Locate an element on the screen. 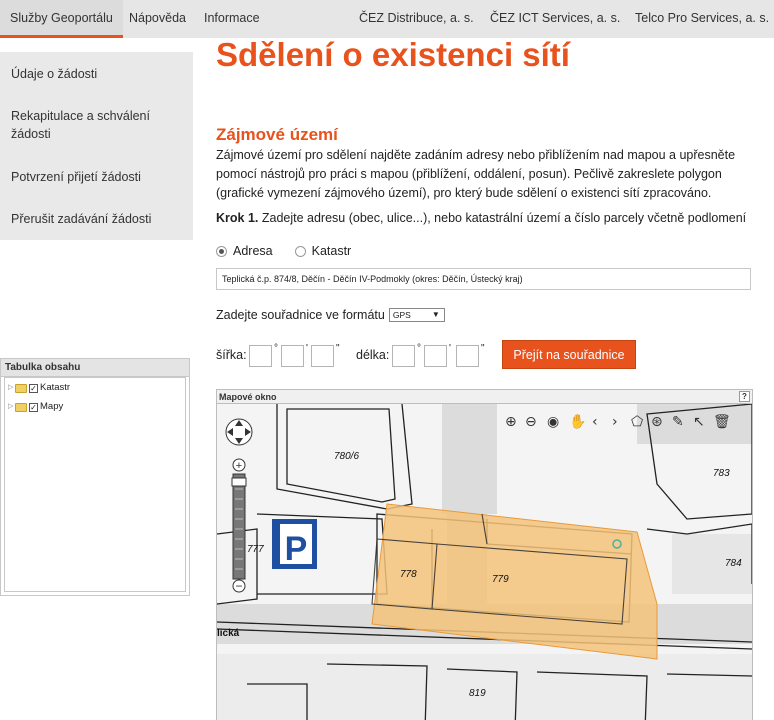 The image size is (774, 720). page-title: Sdělení o existenci sítí is located at coordinates (393, 54).